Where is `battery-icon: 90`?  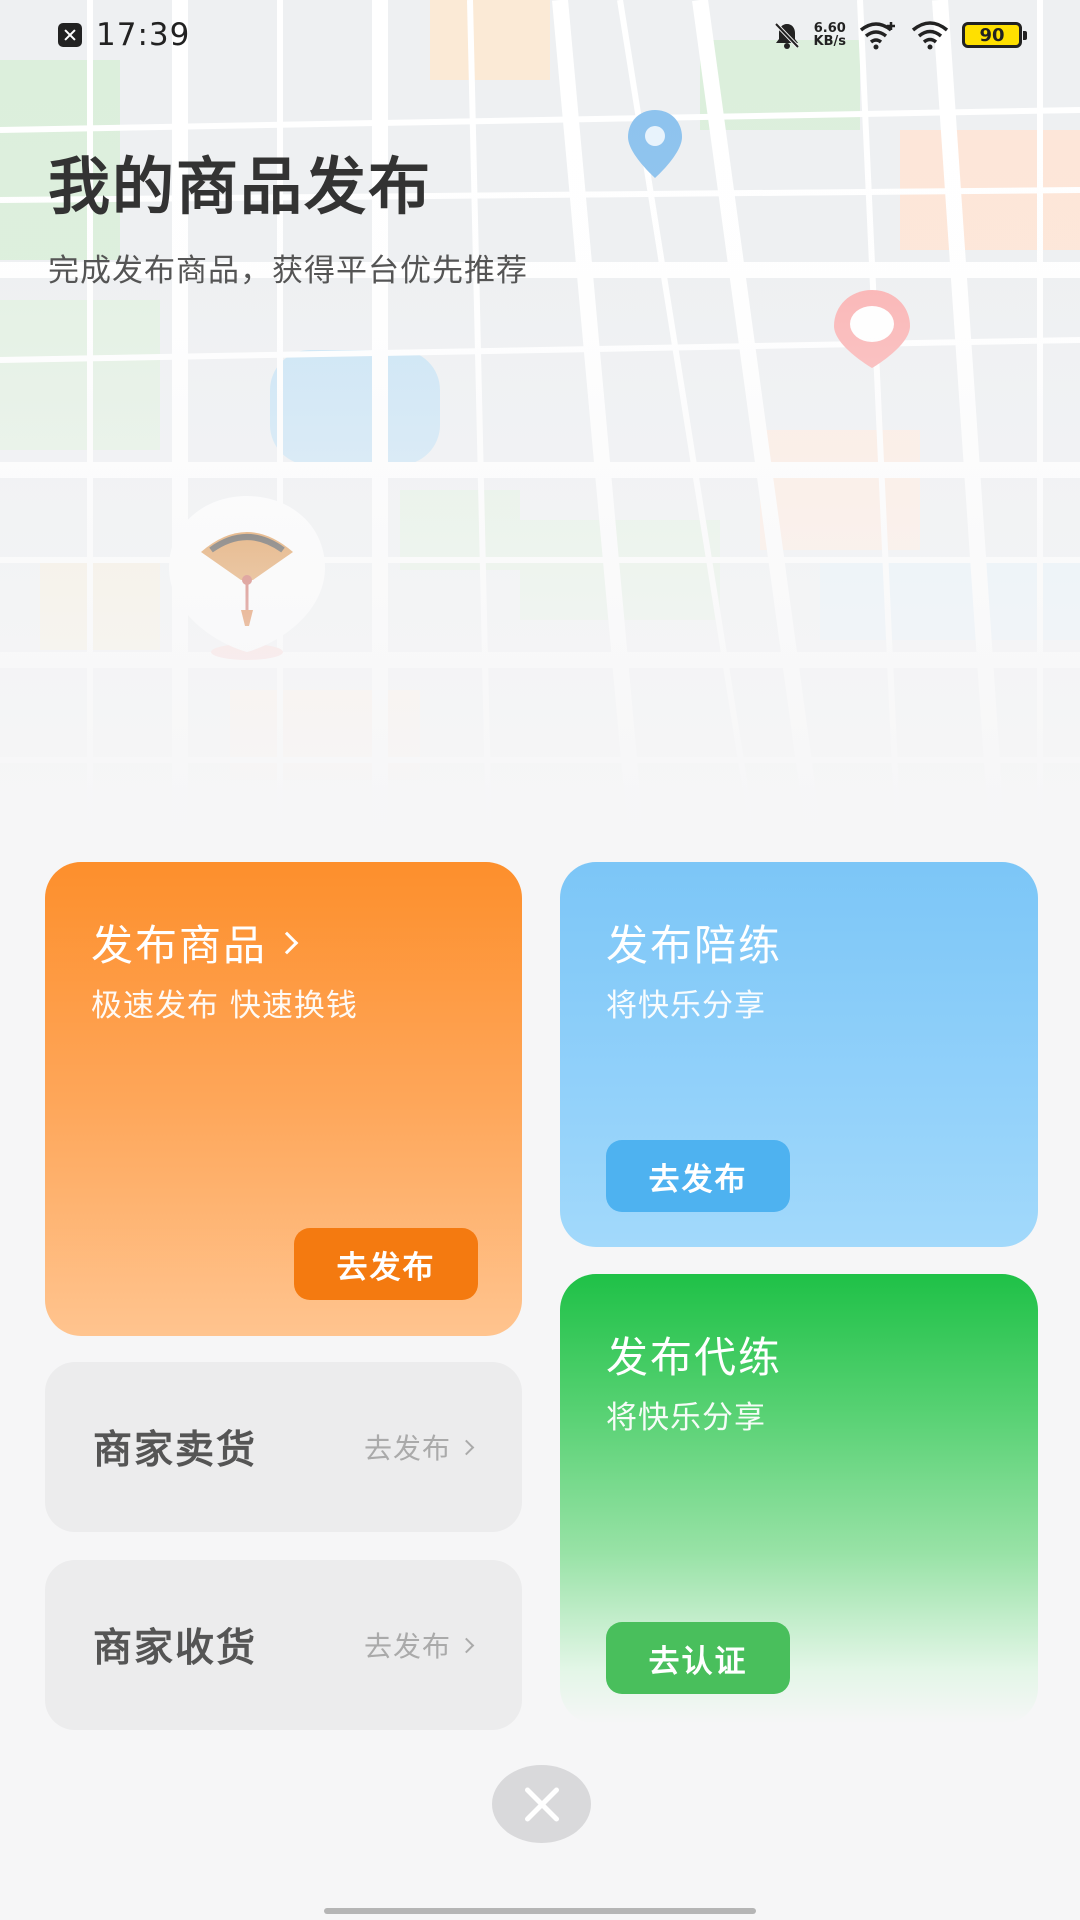
battery-icon: 90 is located at coordinates (994, 35).